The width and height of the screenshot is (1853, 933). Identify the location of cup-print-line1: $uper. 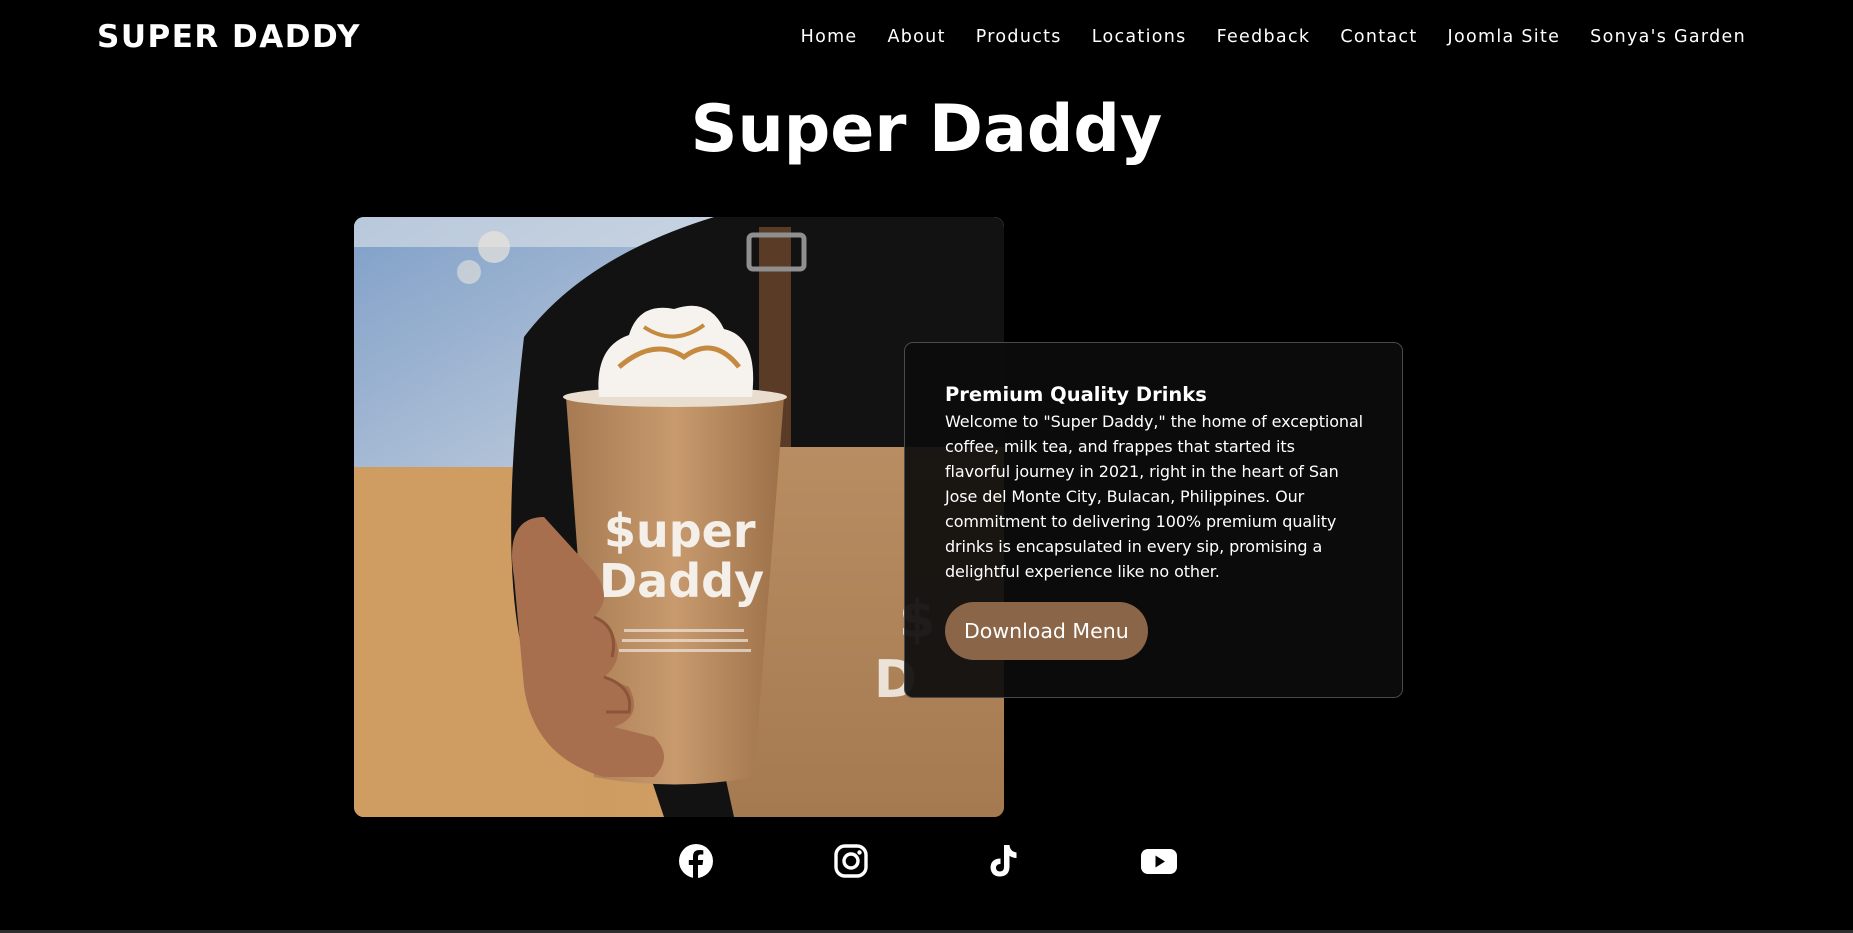
(680, 531).